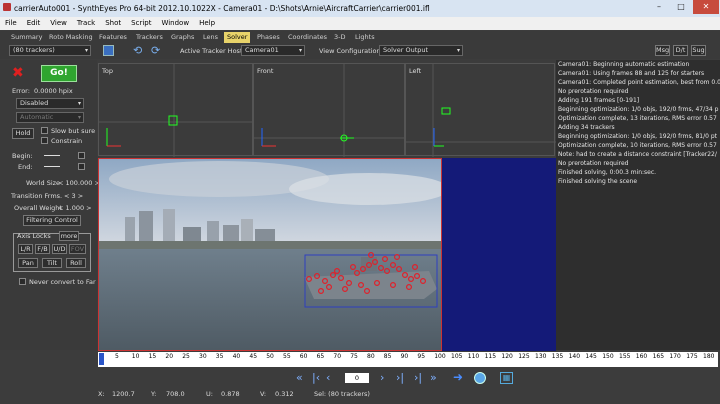 This screenshot has height=404, width=720. I want to click on maximize-icon: □, so click(681, 7).